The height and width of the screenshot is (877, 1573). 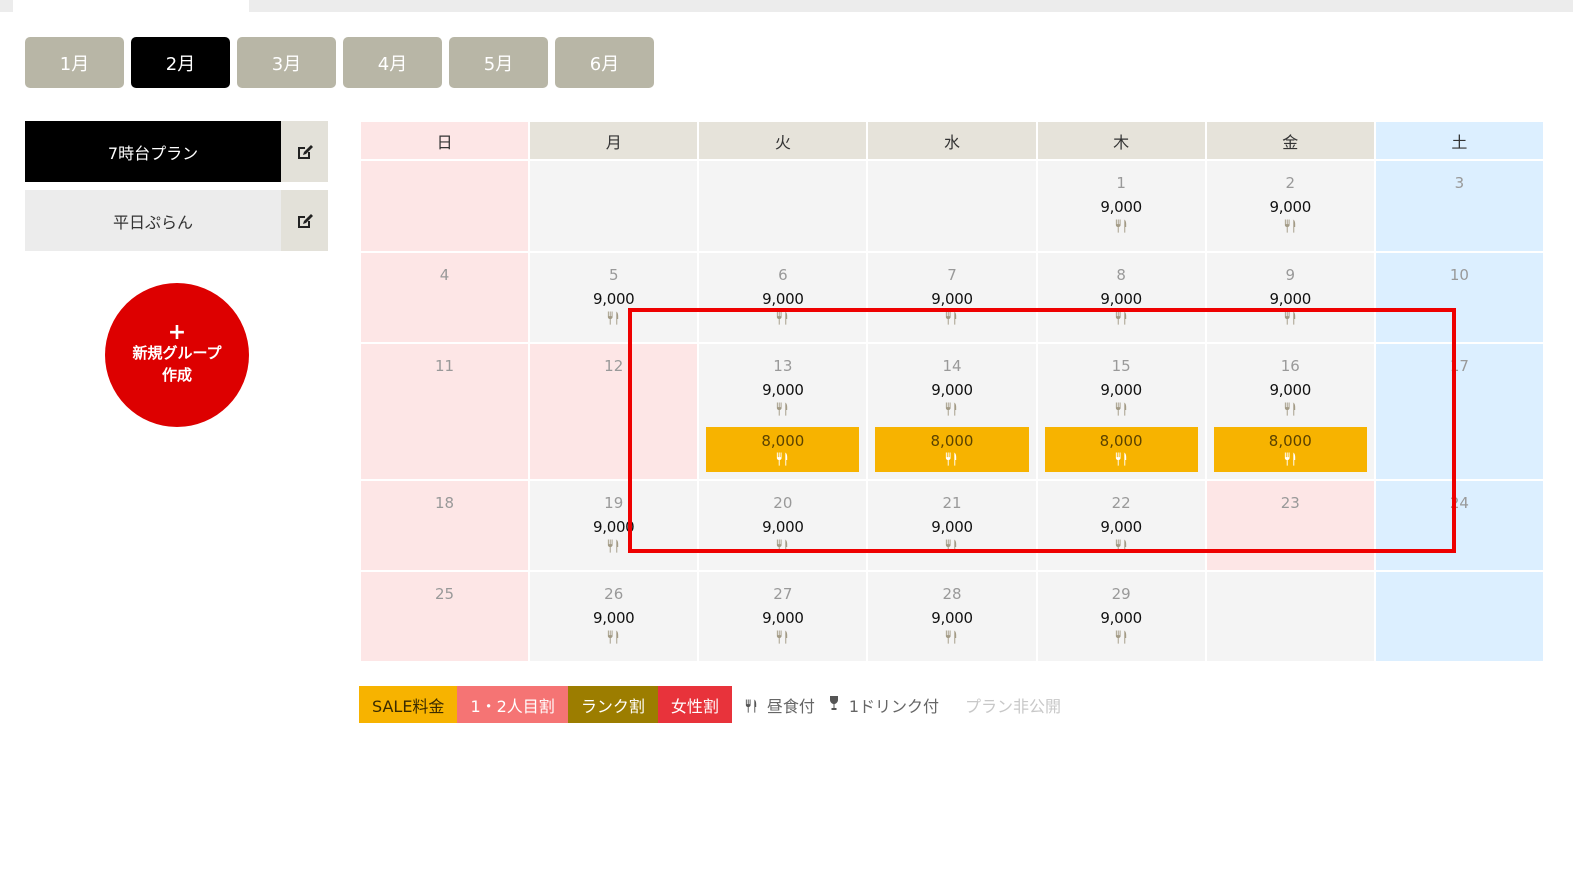 What do you see at coordinates (444, 275) in the screenshot?
I see `day-number: 4` at bounding box center [444, 275].